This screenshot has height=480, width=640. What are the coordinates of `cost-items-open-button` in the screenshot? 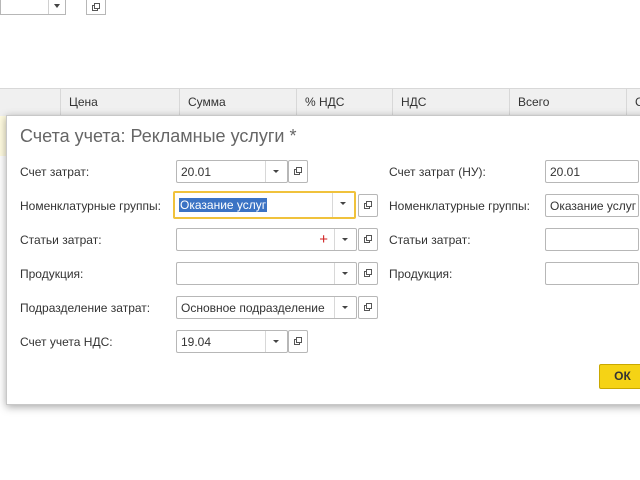 It's located at (368, 239).